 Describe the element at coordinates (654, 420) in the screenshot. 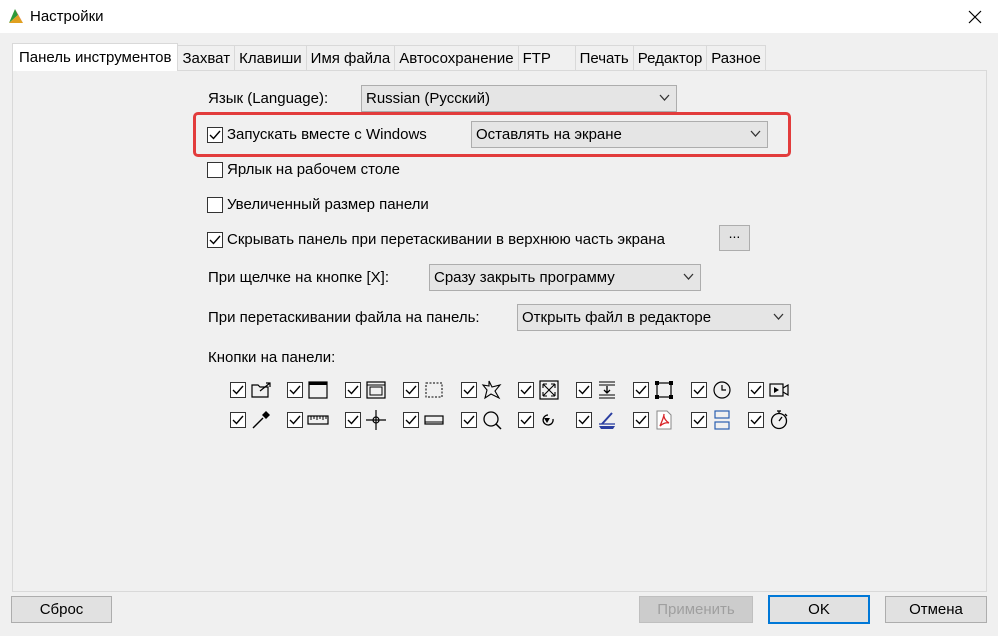

I see `panel-button-pdf` at that location.